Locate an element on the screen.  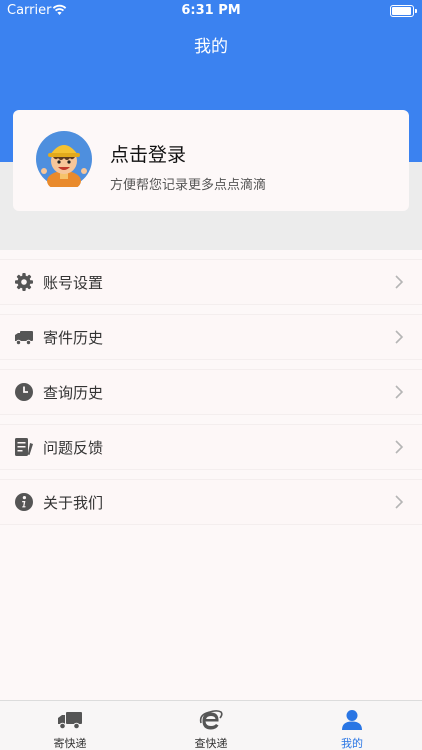
tab-label: 查快递 is located at coordinates (211, 743).